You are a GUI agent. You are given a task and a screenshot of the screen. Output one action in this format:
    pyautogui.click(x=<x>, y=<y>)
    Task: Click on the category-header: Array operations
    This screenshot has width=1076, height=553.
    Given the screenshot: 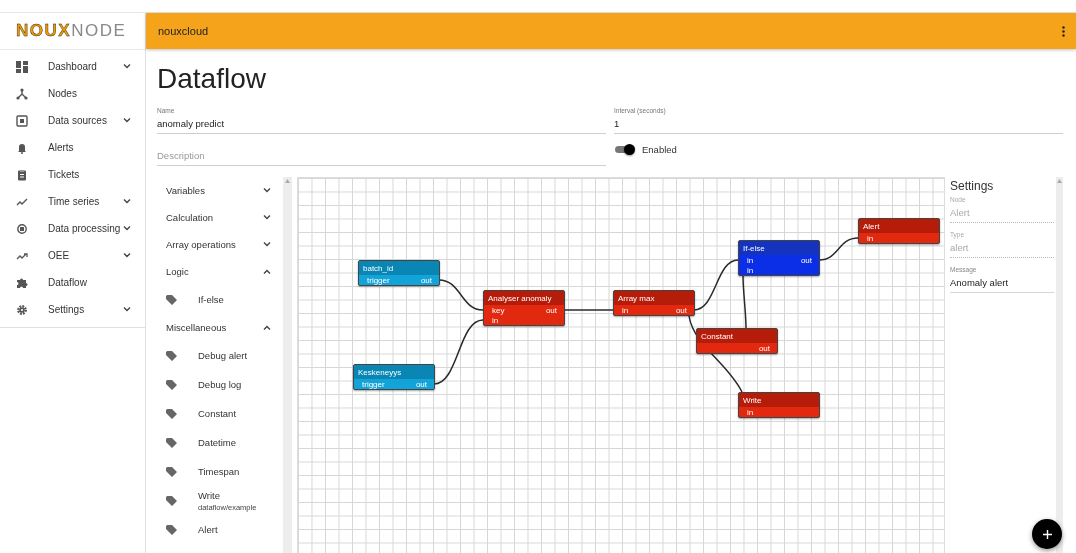 What is the action you would take?
    pyautogui.click(x=224, y=244)
    